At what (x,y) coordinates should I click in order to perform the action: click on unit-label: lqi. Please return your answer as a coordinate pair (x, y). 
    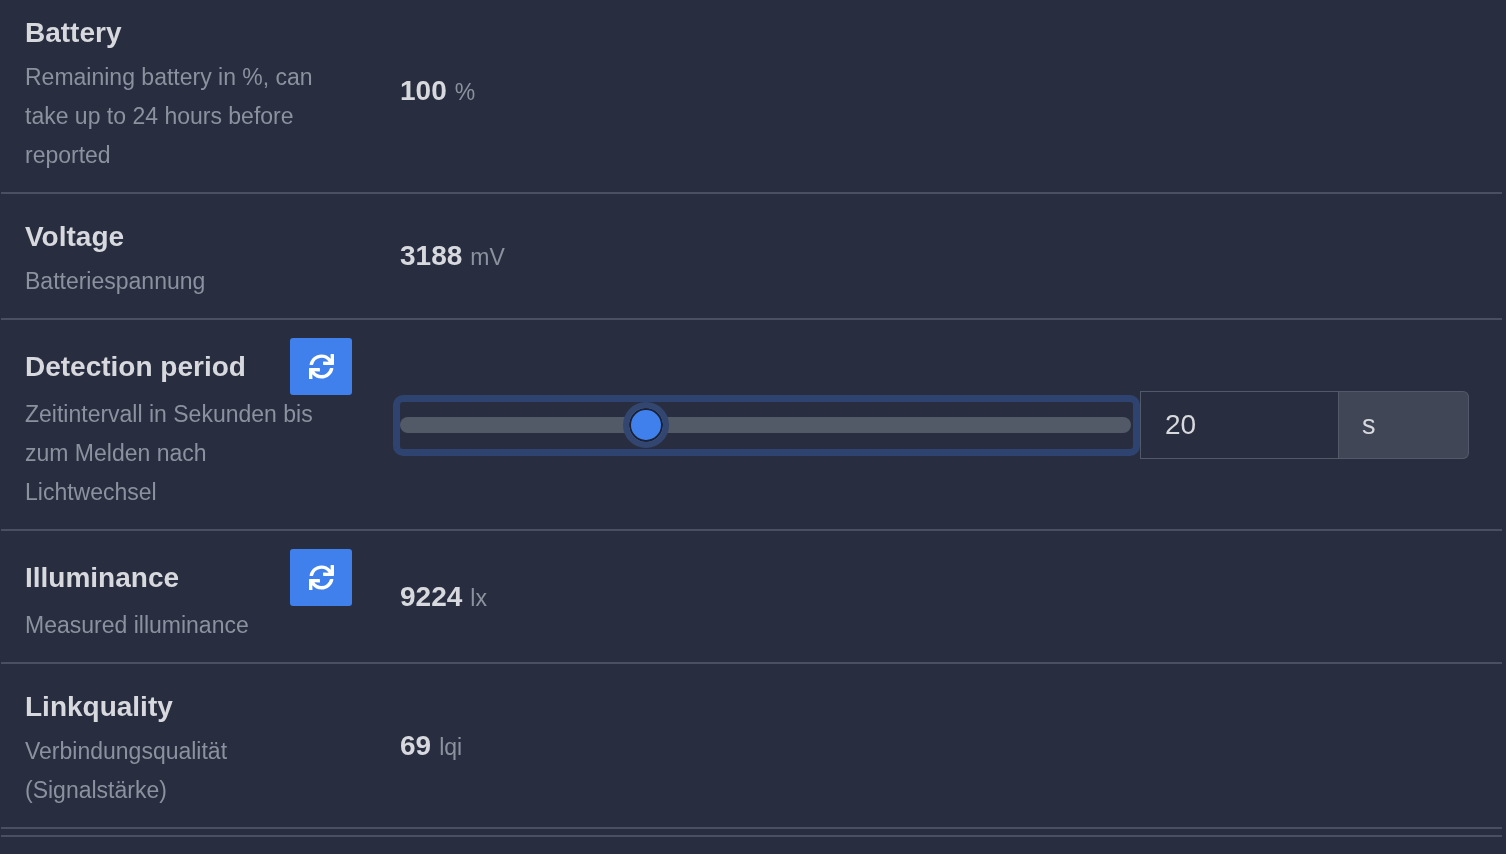
    Looking at the image, I should click on (451, 747).